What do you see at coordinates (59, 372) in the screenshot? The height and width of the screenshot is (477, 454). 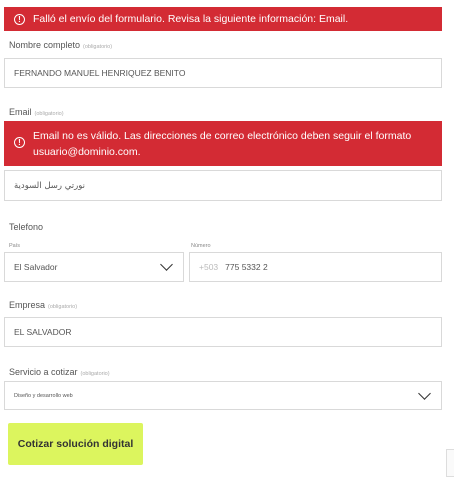 I see `service-label: Servicio a cotizar (obligatorio)` at bounding box center [59, 372].